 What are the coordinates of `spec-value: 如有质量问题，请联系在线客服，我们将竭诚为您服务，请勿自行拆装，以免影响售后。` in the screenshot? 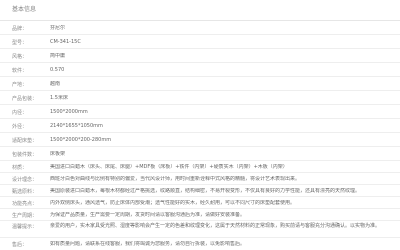 It's located at (148, 244).